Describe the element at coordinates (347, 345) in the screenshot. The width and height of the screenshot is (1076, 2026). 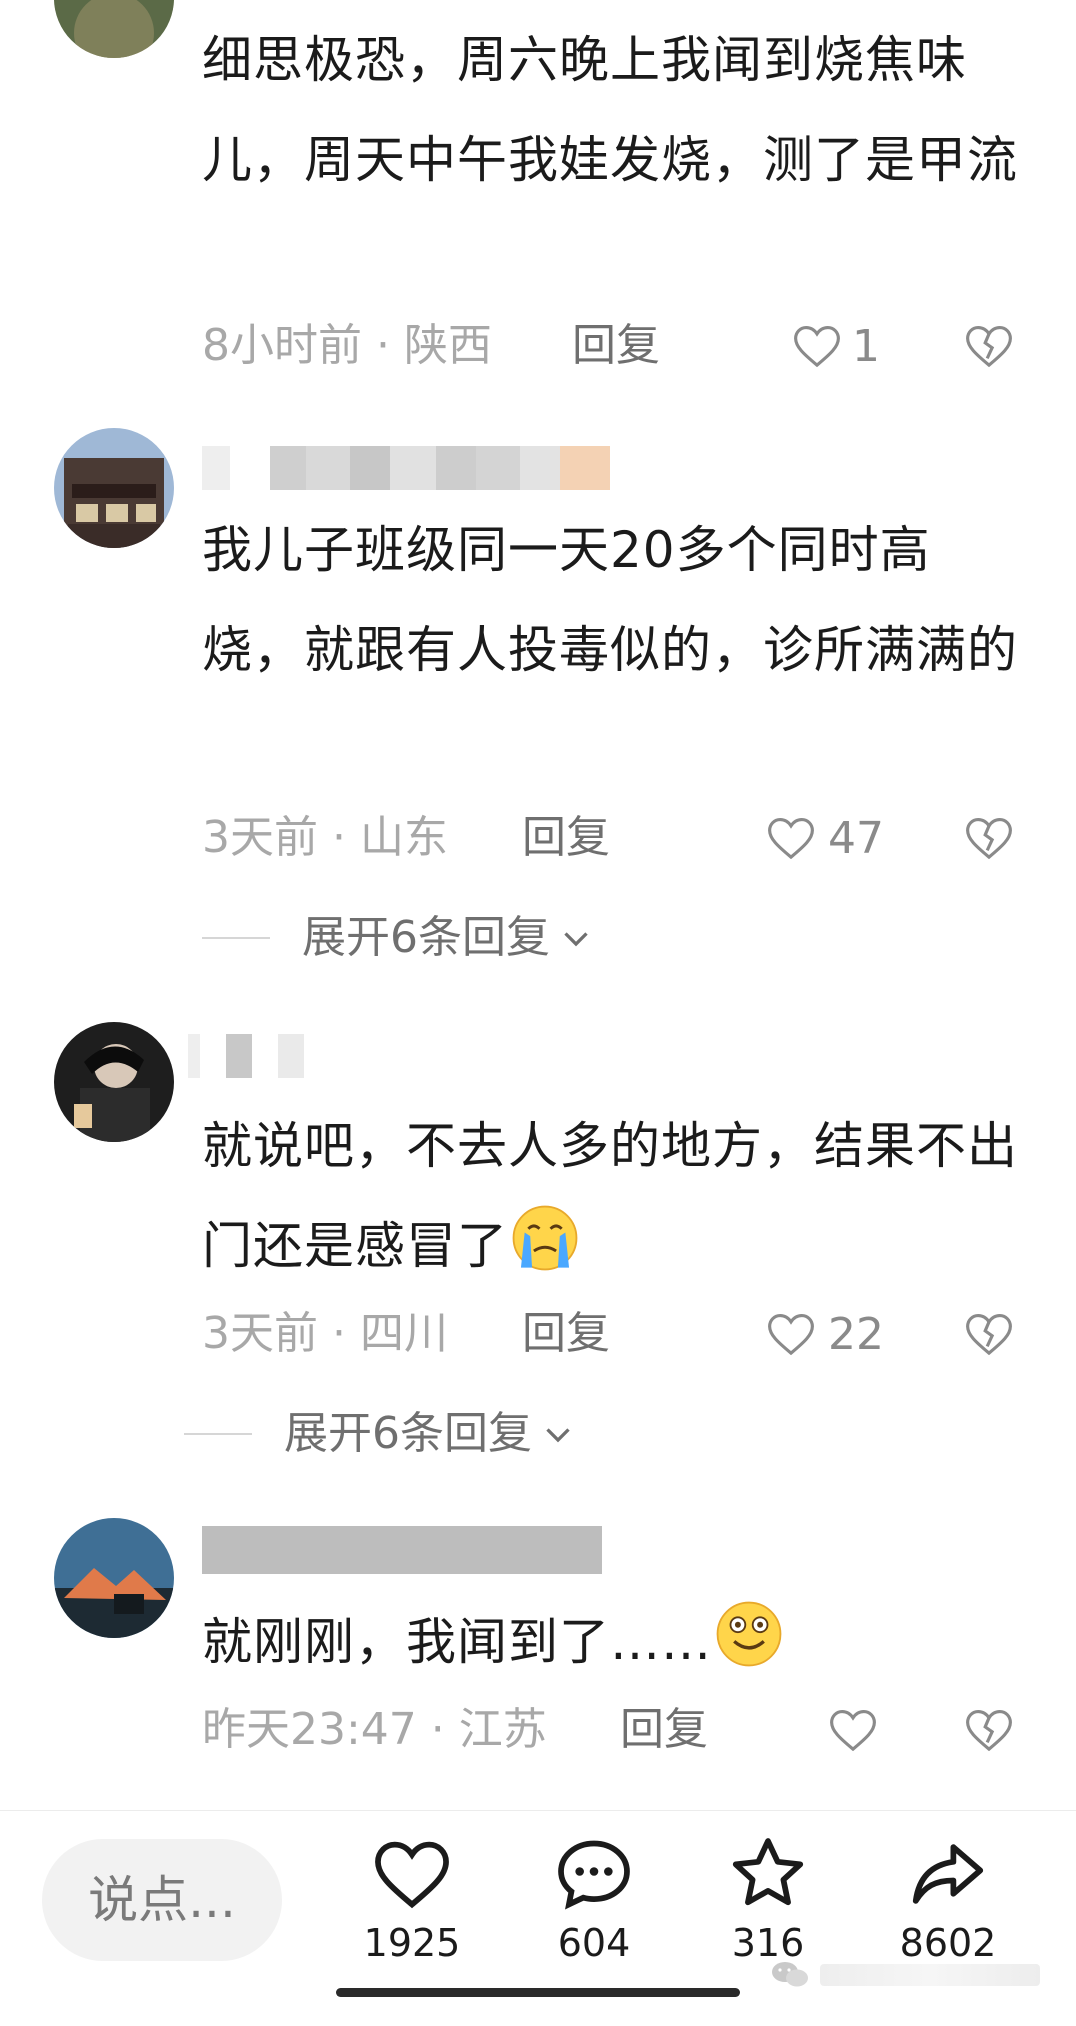
I see `comment-time-location: 8小时前 · 陕西` at that location.